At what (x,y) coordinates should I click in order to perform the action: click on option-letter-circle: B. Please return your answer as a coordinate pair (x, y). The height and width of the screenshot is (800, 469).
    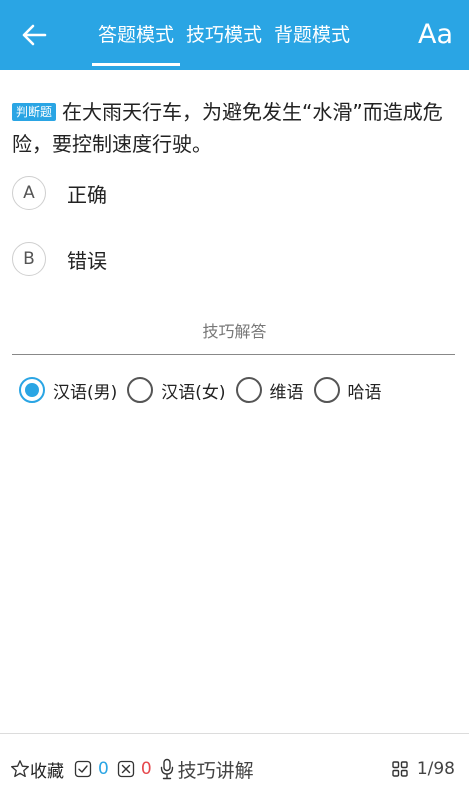
    Looking at the image, I should click on (29, 259).